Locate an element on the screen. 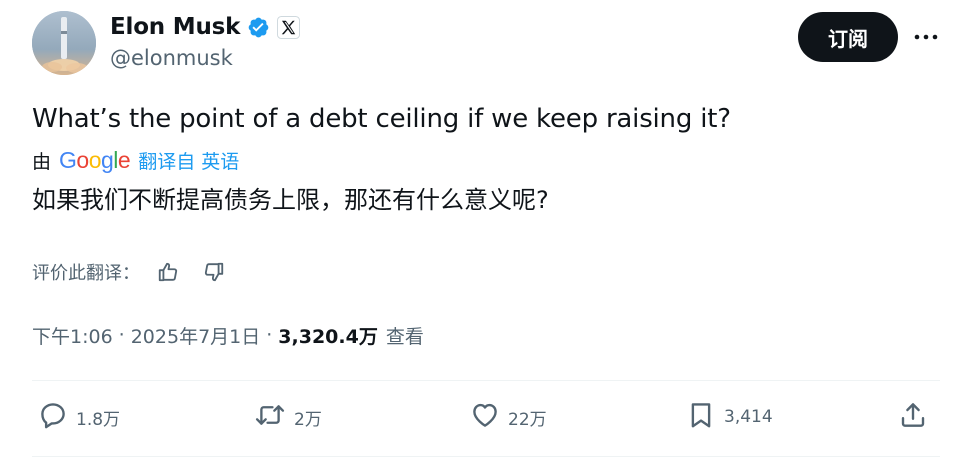 The width and height of the screenshot is (960, 471). like-count: 22万 is located at coordinates (527, 419).